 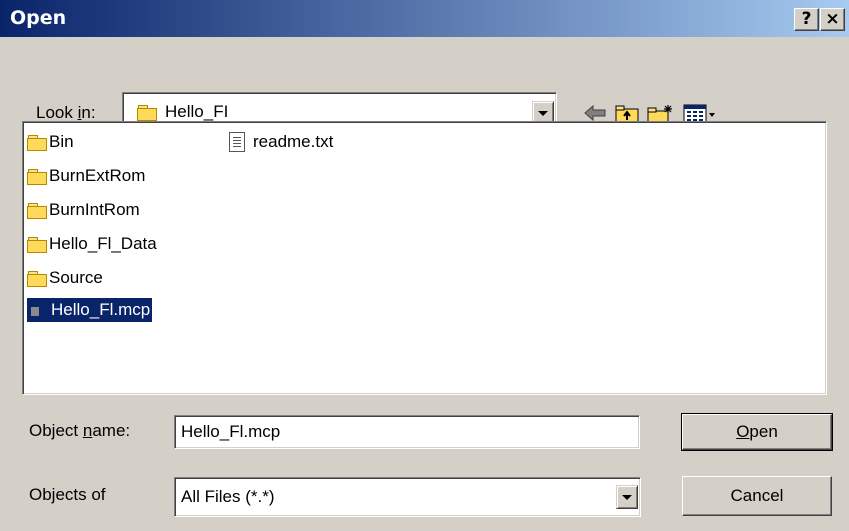 I want to click on objects-of-dropdown-button, so click(x=627, y=497).